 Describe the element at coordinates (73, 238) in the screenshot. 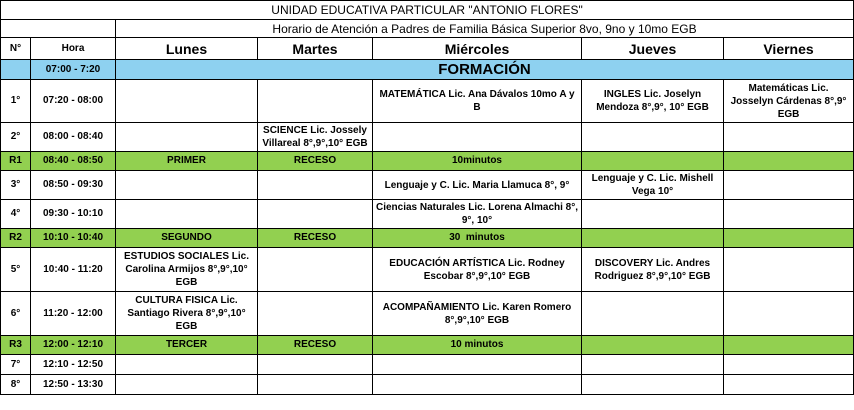

I see `row-time: 10:10 - 10:40` at that location.